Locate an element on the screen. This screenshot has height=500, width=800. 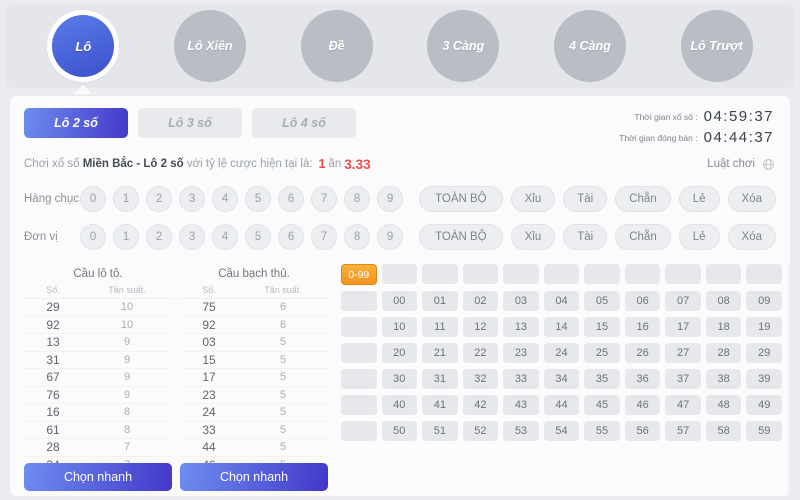
digit-button-8: 8 is located at coordinates (357, 237).